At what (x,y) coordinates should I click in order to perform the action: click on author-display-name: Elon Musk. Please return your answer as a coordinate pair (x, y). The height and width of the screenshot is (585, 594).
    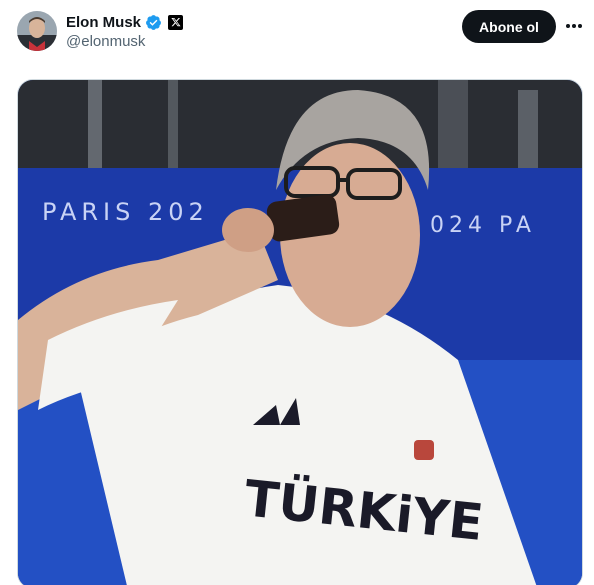
    Looking at the image, I should click on (103, 22).